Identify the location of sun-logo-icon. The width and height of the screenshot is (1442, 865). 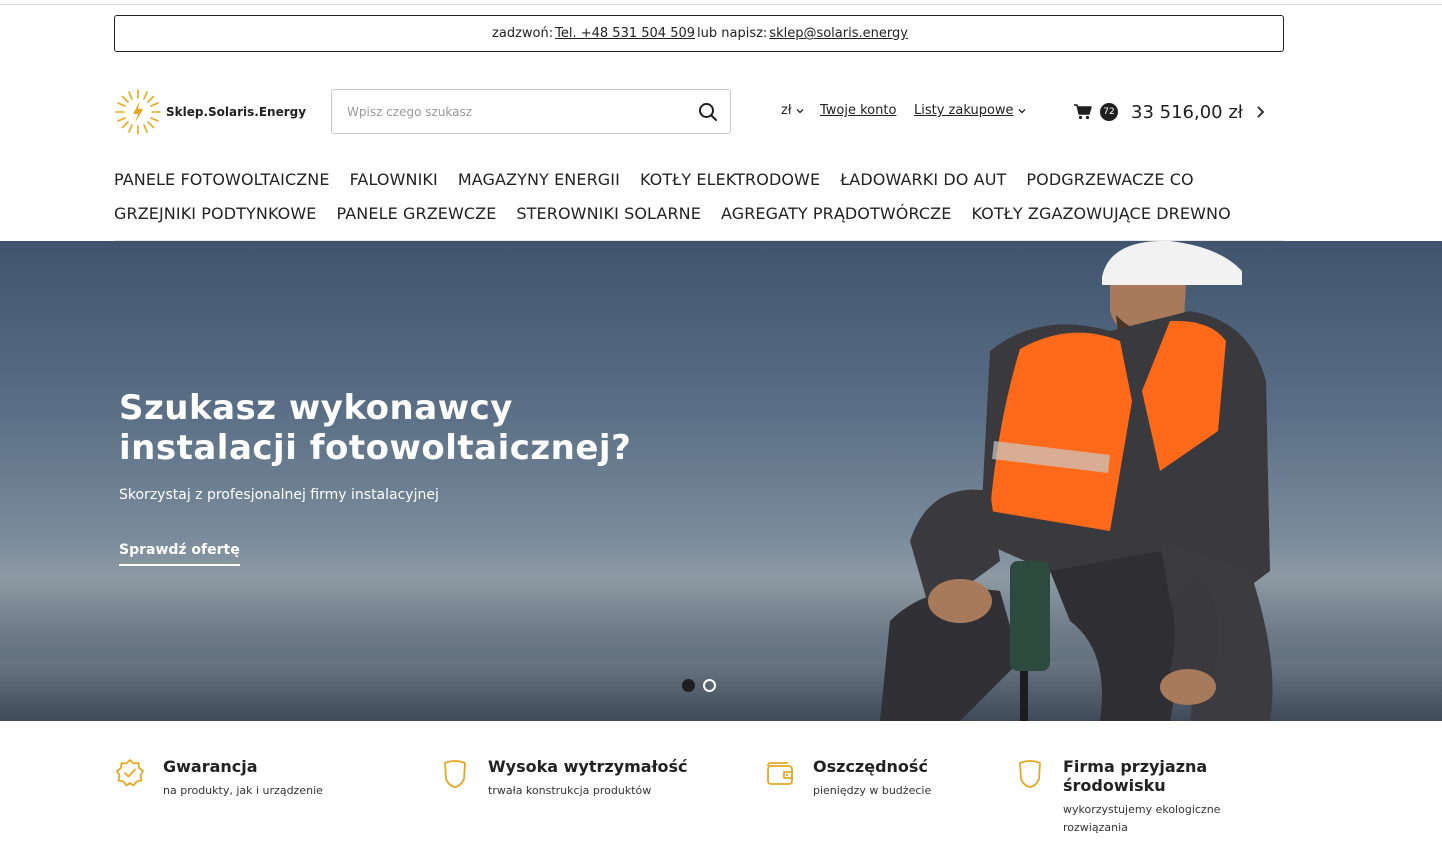
(138, 112).